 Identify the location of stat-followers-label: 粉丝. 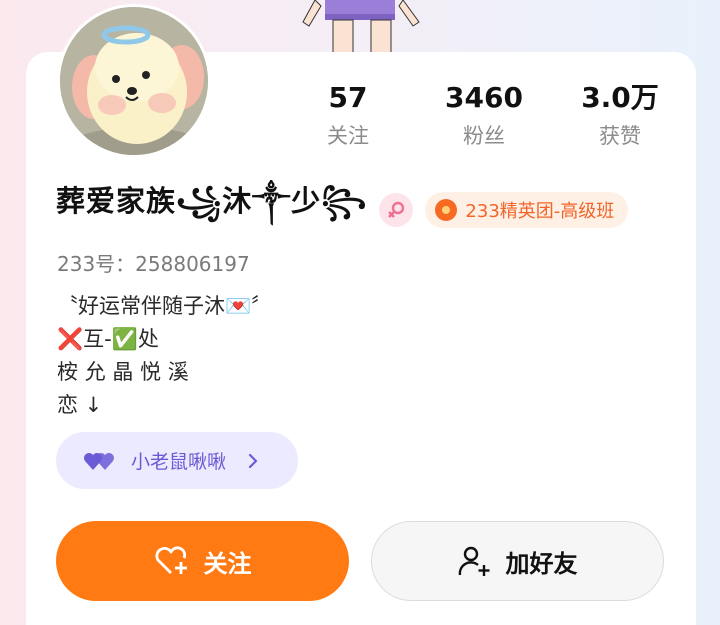
(484, 136).